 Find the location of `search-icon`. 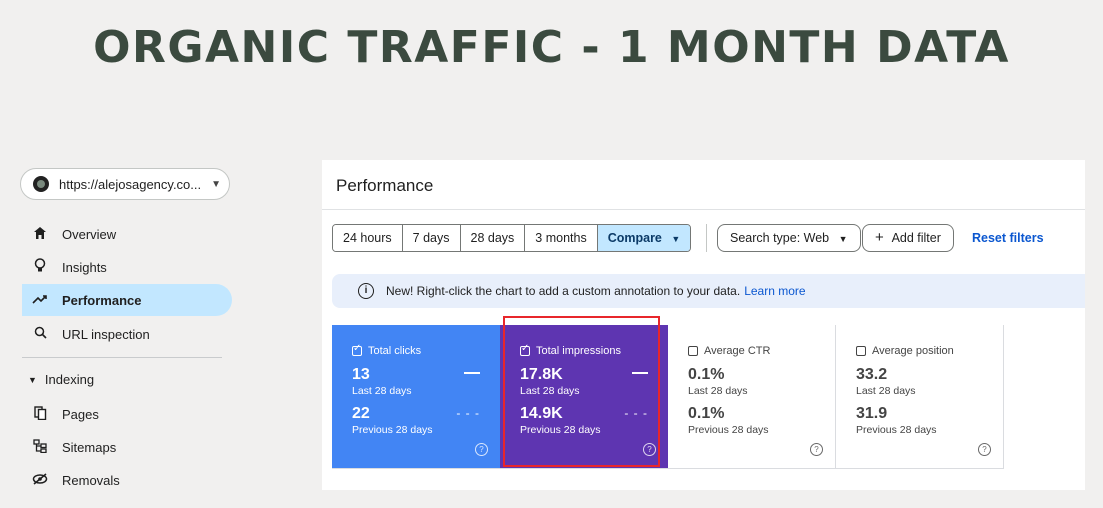

search-icon is located at coordinates (40, 334).